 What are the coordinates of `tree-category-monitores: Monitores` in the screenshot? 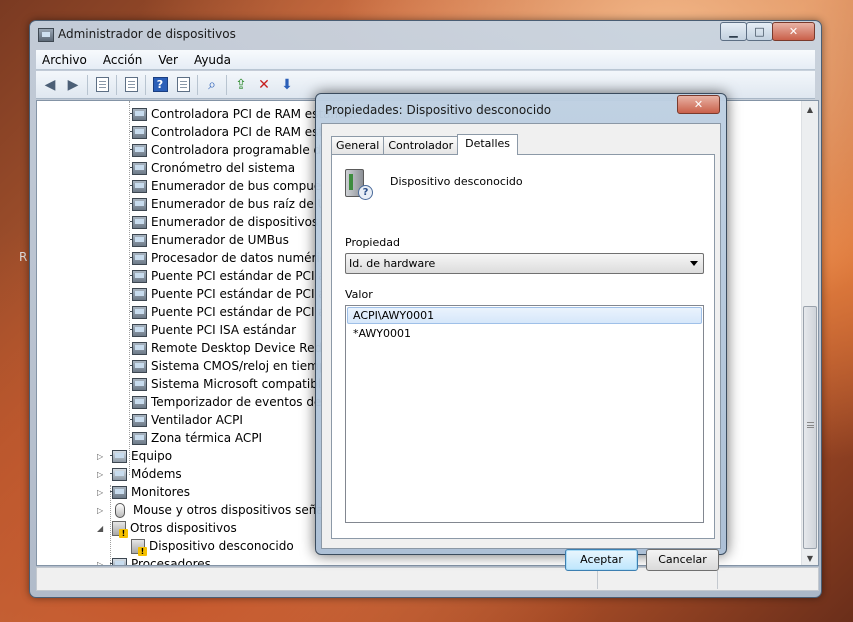 It's located at (150, 492).